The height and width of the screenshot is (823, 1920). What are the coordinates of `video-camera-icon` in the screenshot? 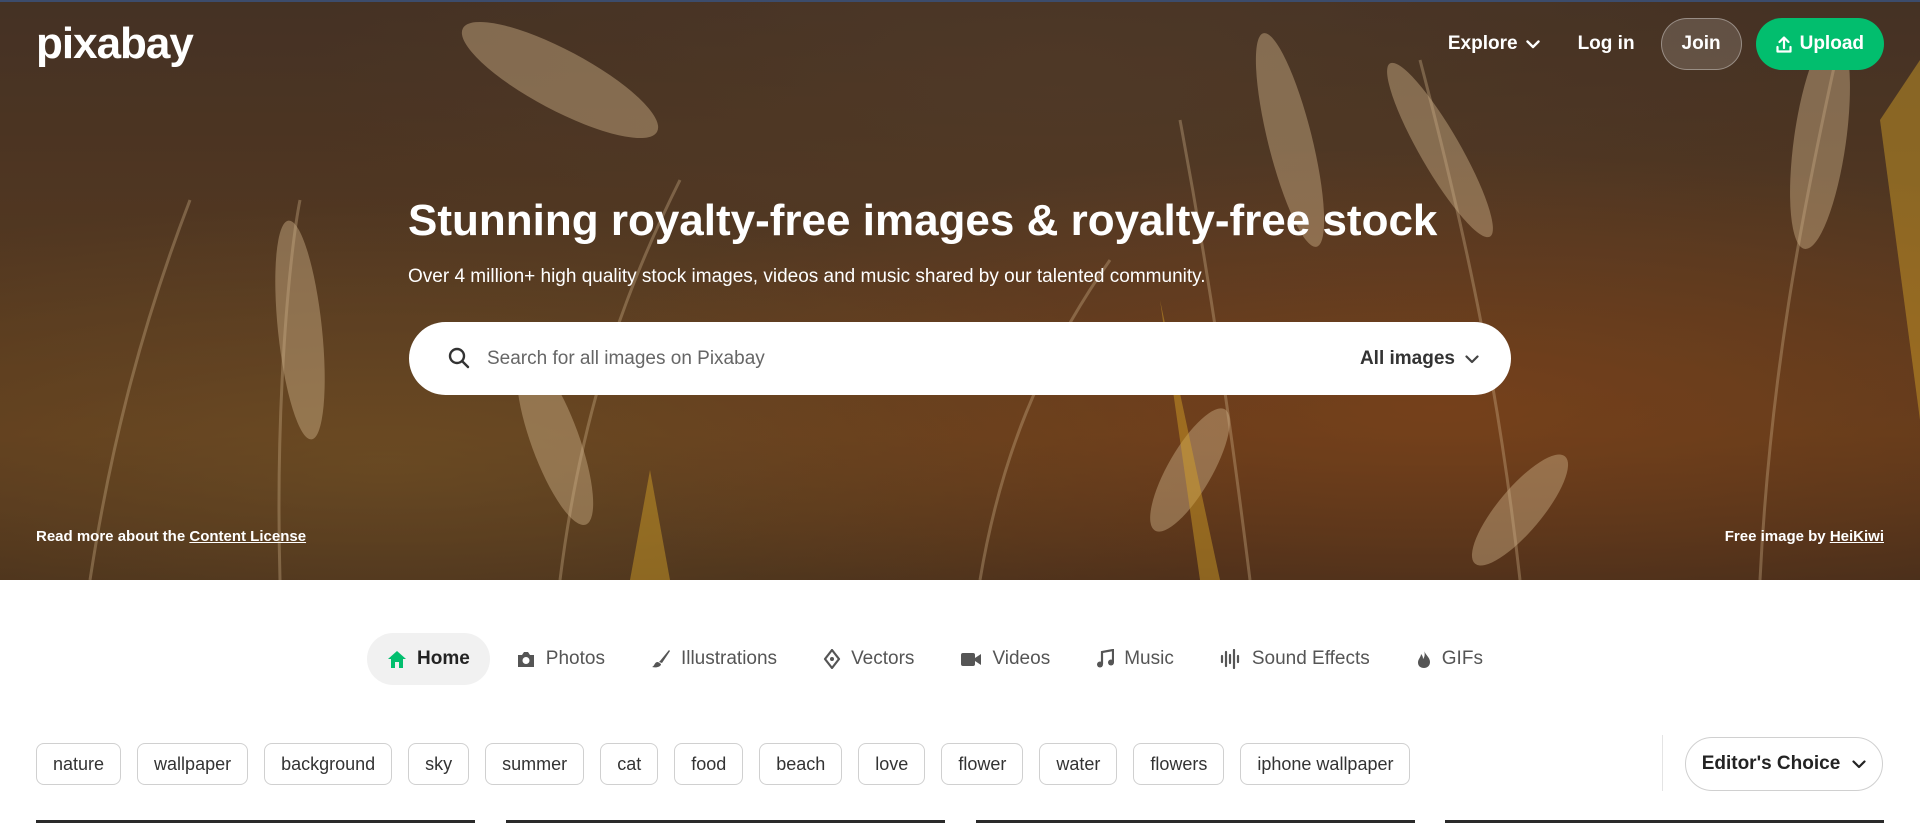 It's located at (971, 659).